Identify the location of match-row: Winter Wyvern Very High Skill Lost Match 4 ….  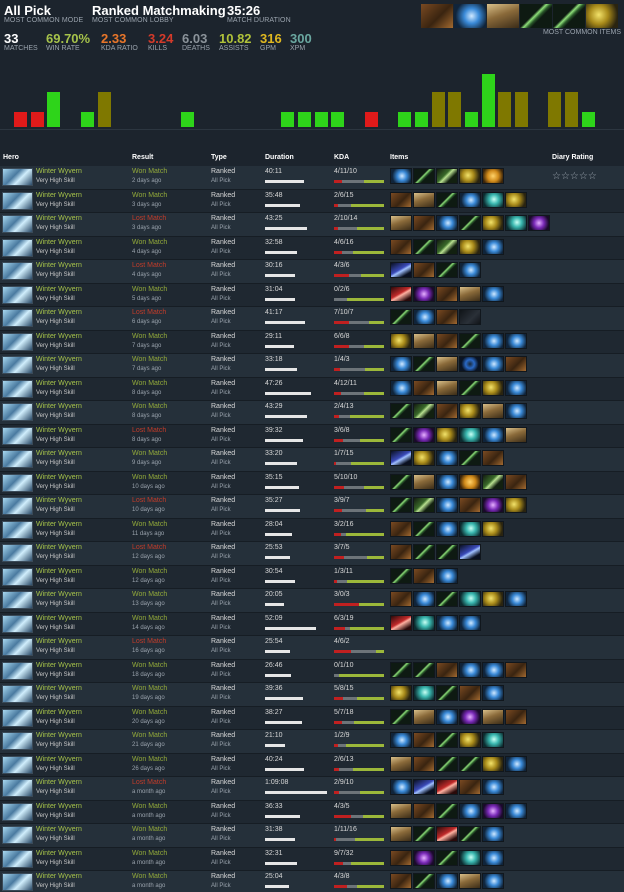
(312, 272).